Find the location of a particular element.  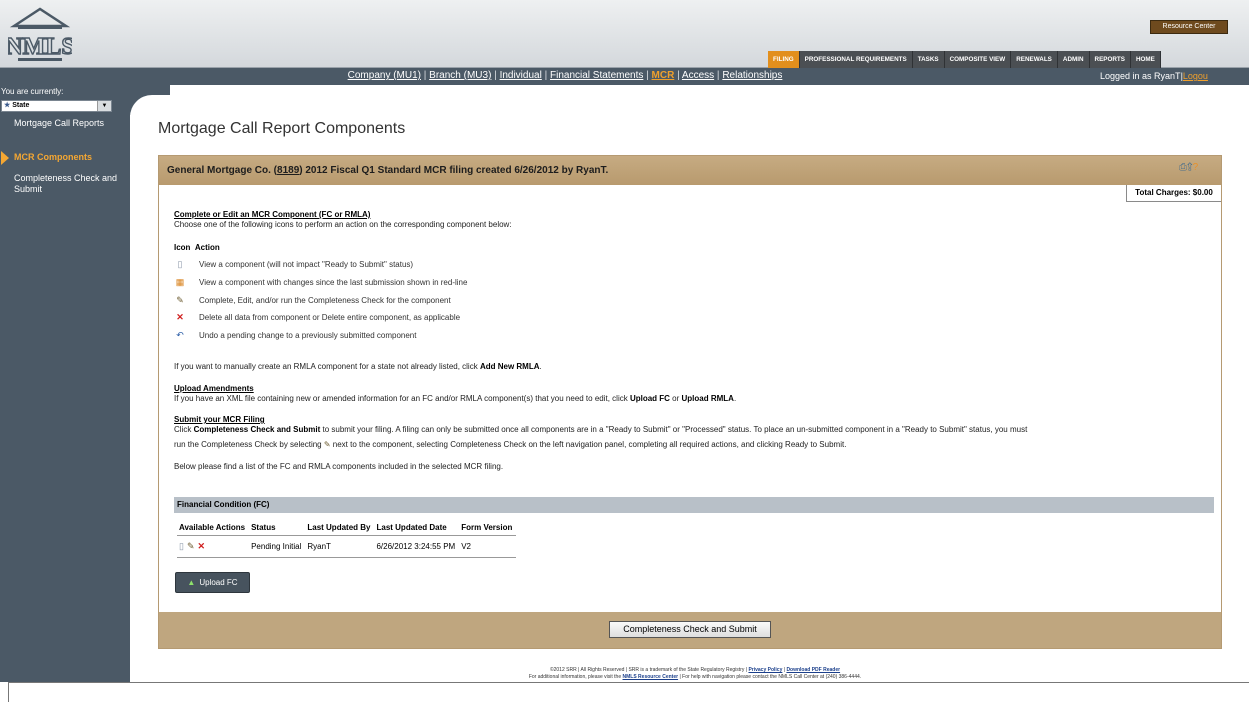

logged-in-text: Logged in as RyanT is located at coordinates (1140, 76).